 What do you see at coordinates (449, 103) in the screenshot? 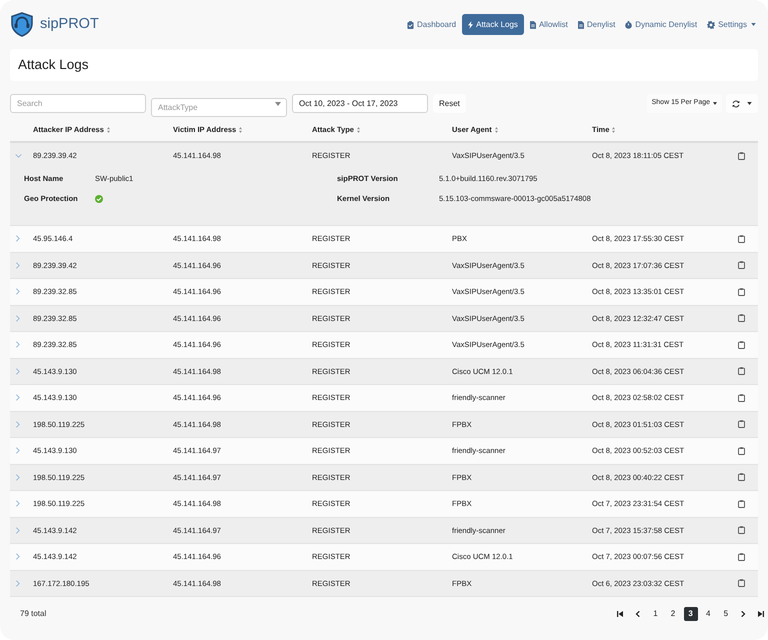
I see `reset-button: Reset` at bounding box center [449, 103].